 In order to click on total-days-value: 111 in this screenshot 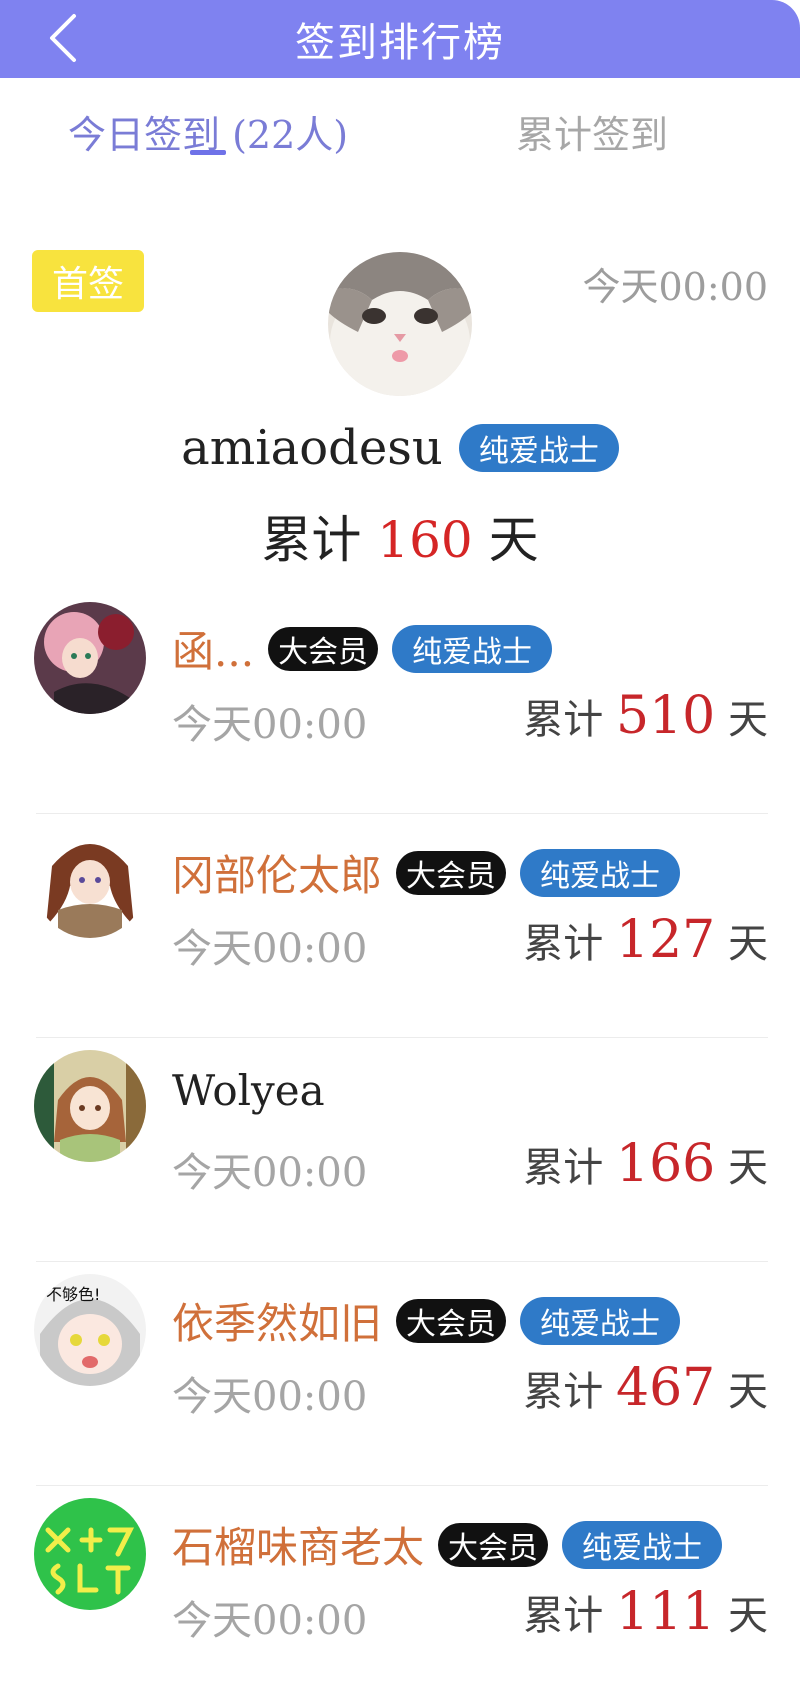, I will do `click(666, 1612)`.